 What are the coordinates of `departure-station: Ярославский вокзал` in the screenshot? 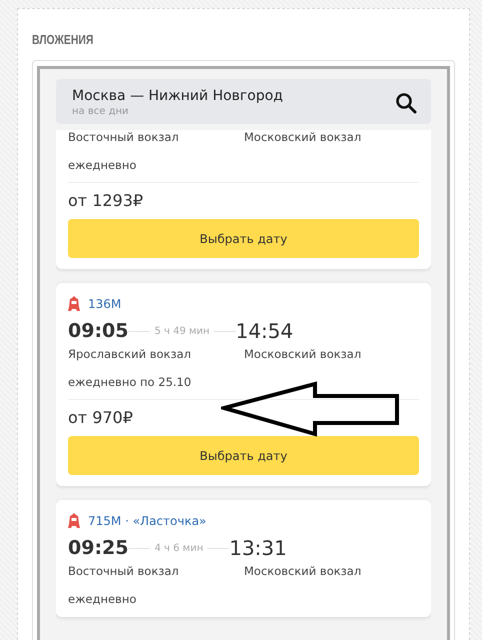 It's located at (130, 354).